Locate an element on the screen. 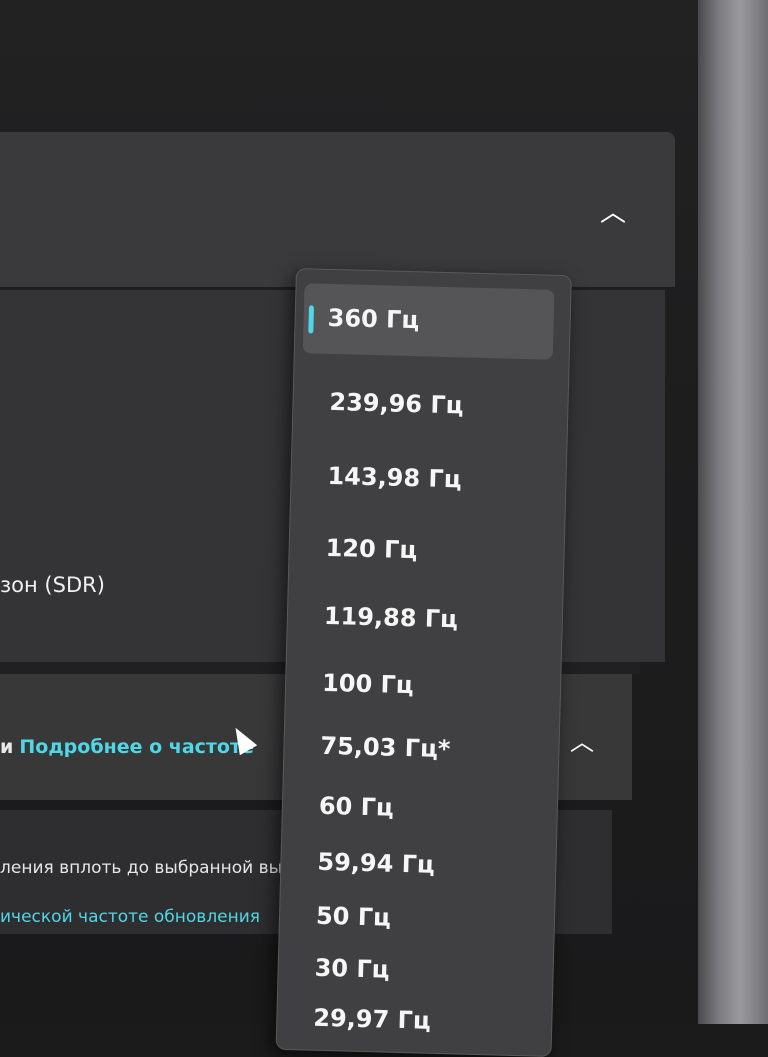  learn-more-refresh-link: Подробнее о частоте is located at coordinates (136, 747).